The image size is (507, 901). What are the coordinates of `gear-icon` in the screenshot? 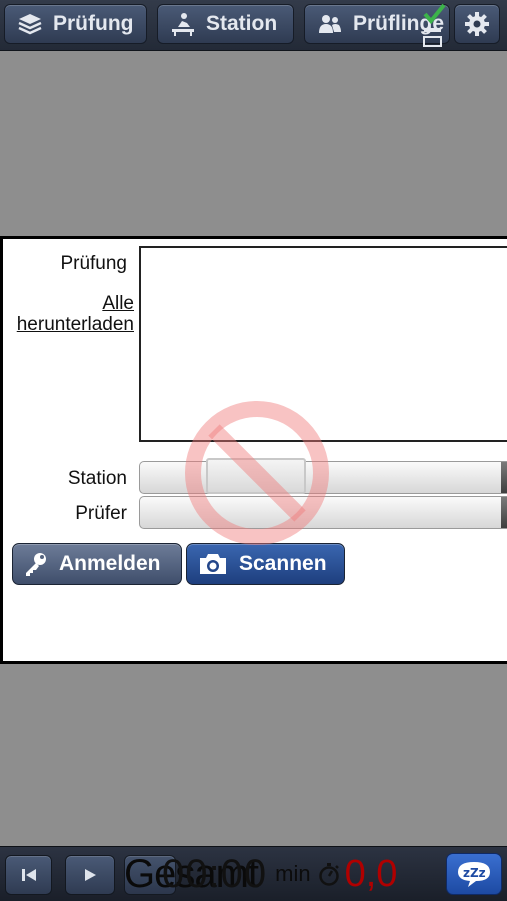 It's located at (477, 24).